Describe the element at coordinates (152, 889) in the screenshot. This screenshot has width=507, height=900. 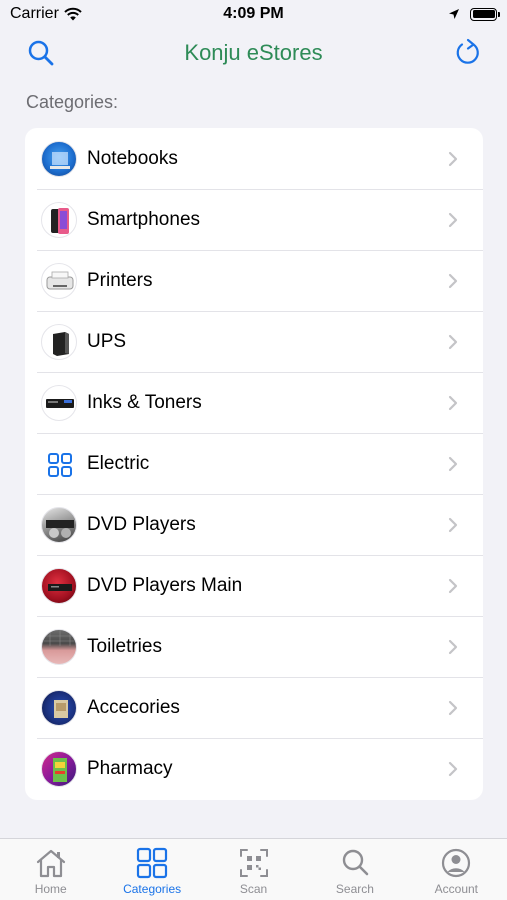
I see `tab-label: Categories` at that location.